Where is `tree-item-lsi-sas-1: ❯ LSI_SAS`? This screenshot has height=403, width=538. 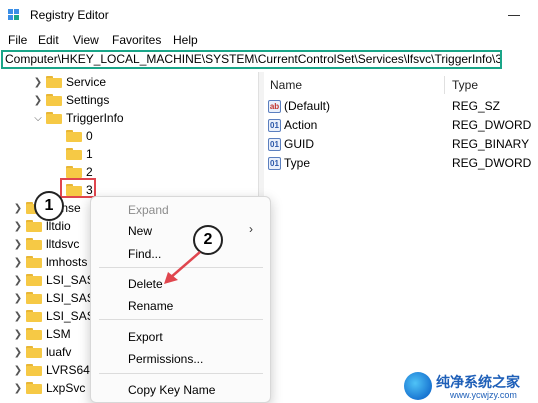
tree-item-lsi-sas-1: ❯ LSI_SAS is located at coordinates (53, 280).